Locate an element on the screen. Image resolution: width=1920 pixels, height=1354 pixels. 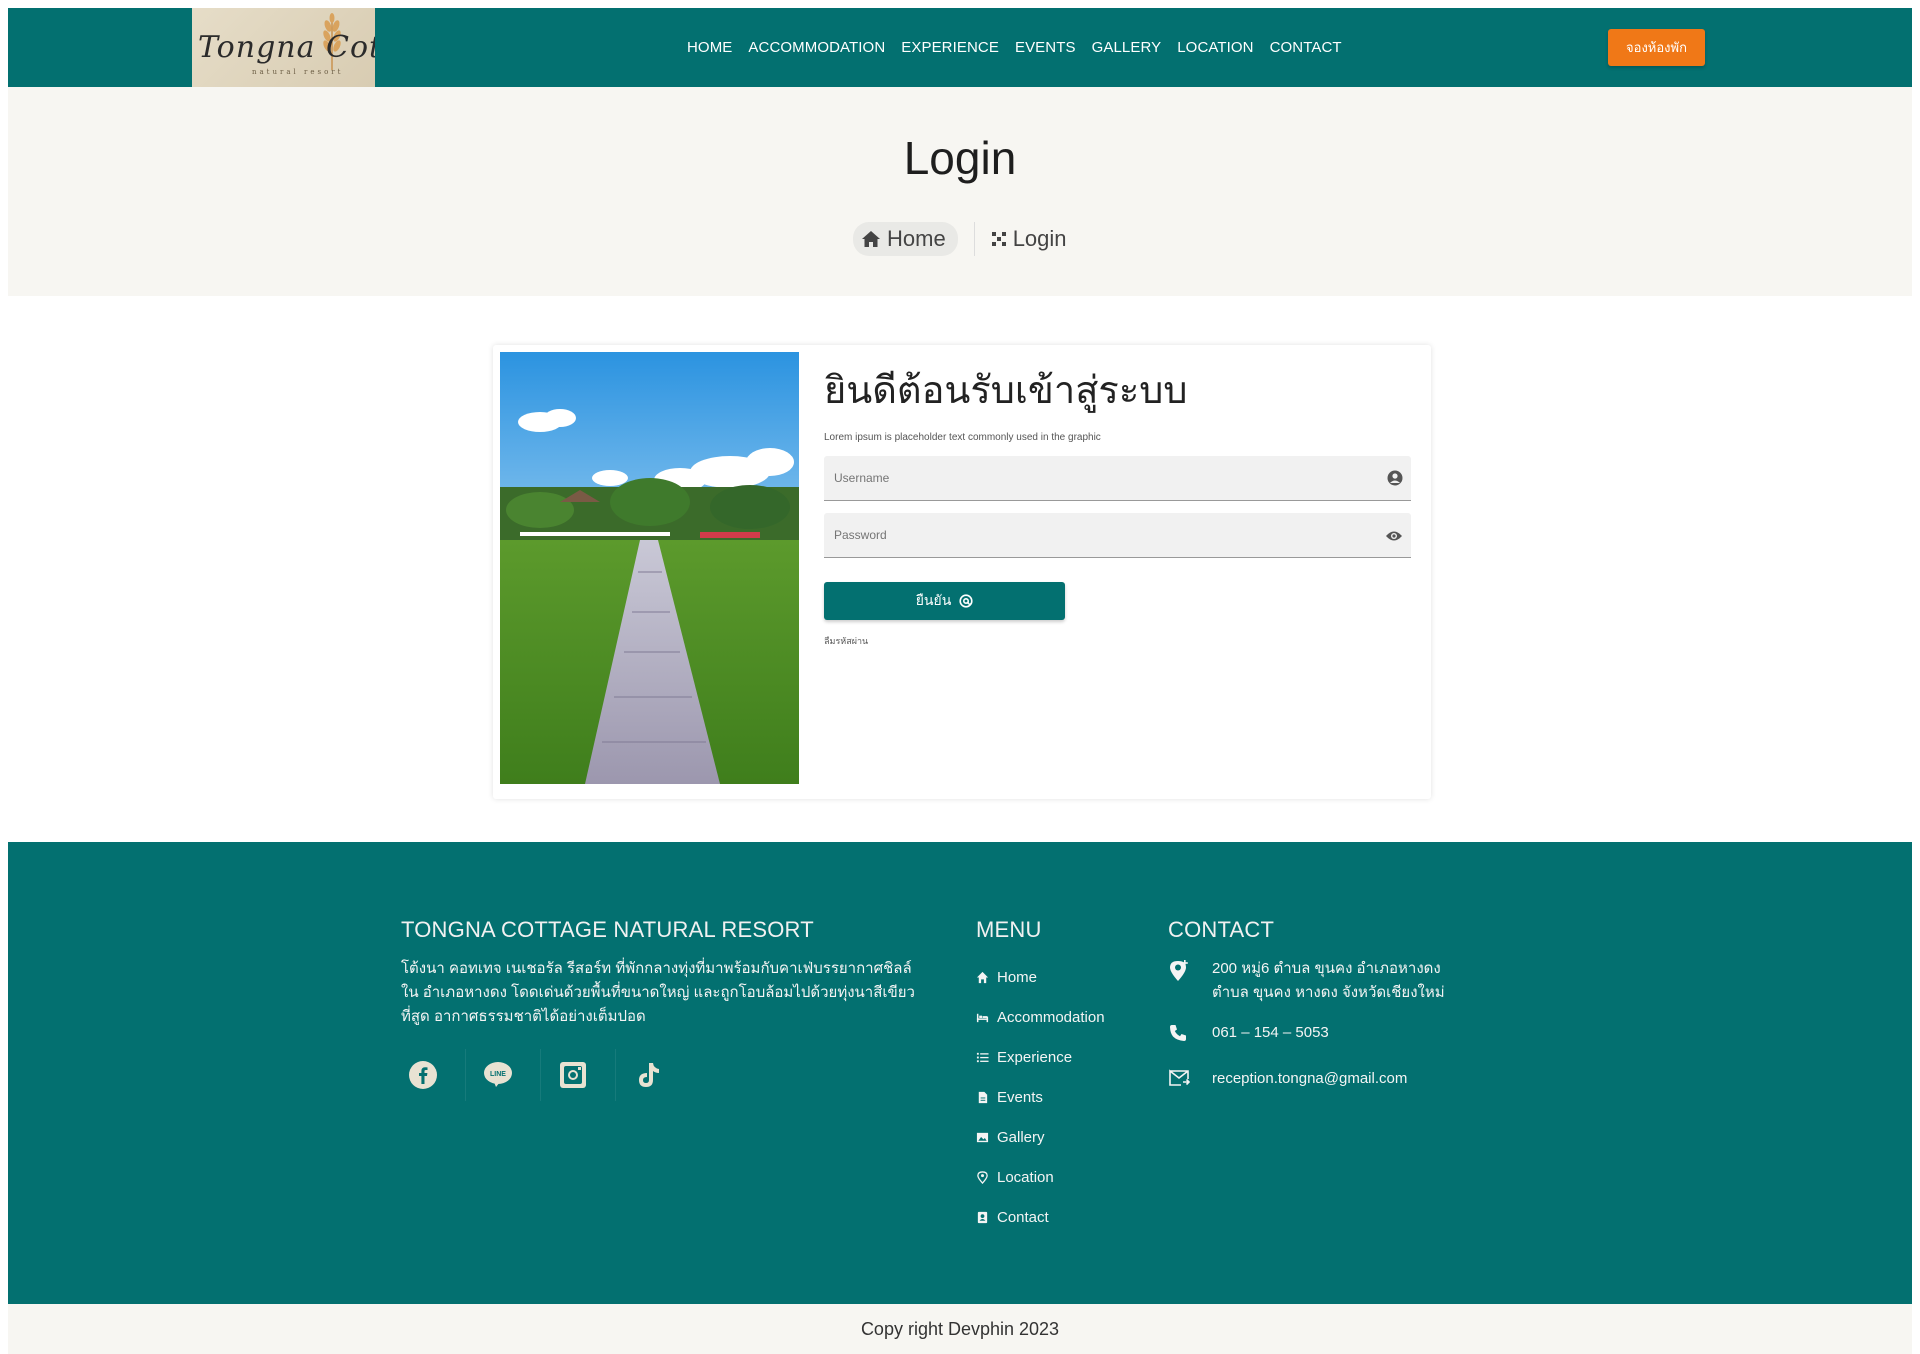
book-room-button: จองห้องพัก is located at coordinates (1656, 47).